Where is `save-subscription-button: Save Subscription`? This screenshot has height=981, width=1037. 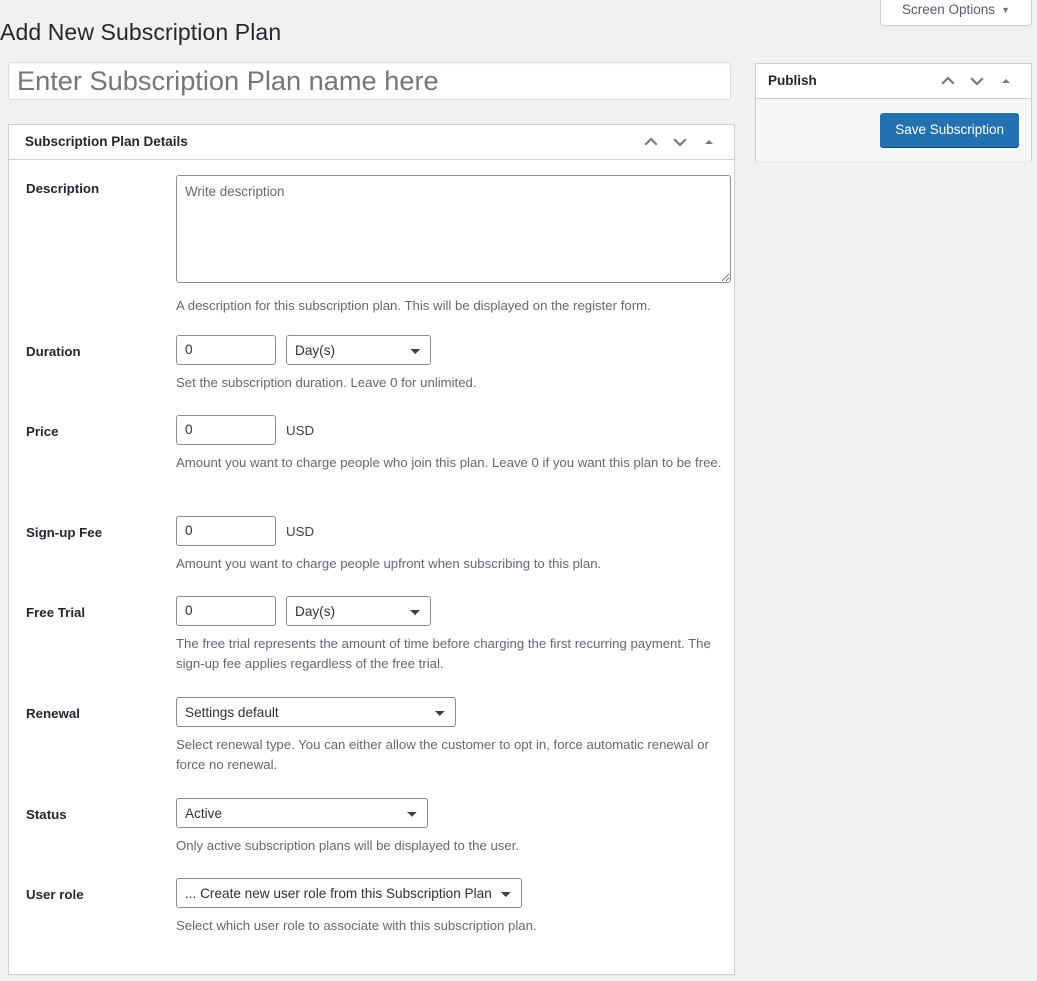
save-subscription-button: Save Subscription is located at coordinates (949, 130).